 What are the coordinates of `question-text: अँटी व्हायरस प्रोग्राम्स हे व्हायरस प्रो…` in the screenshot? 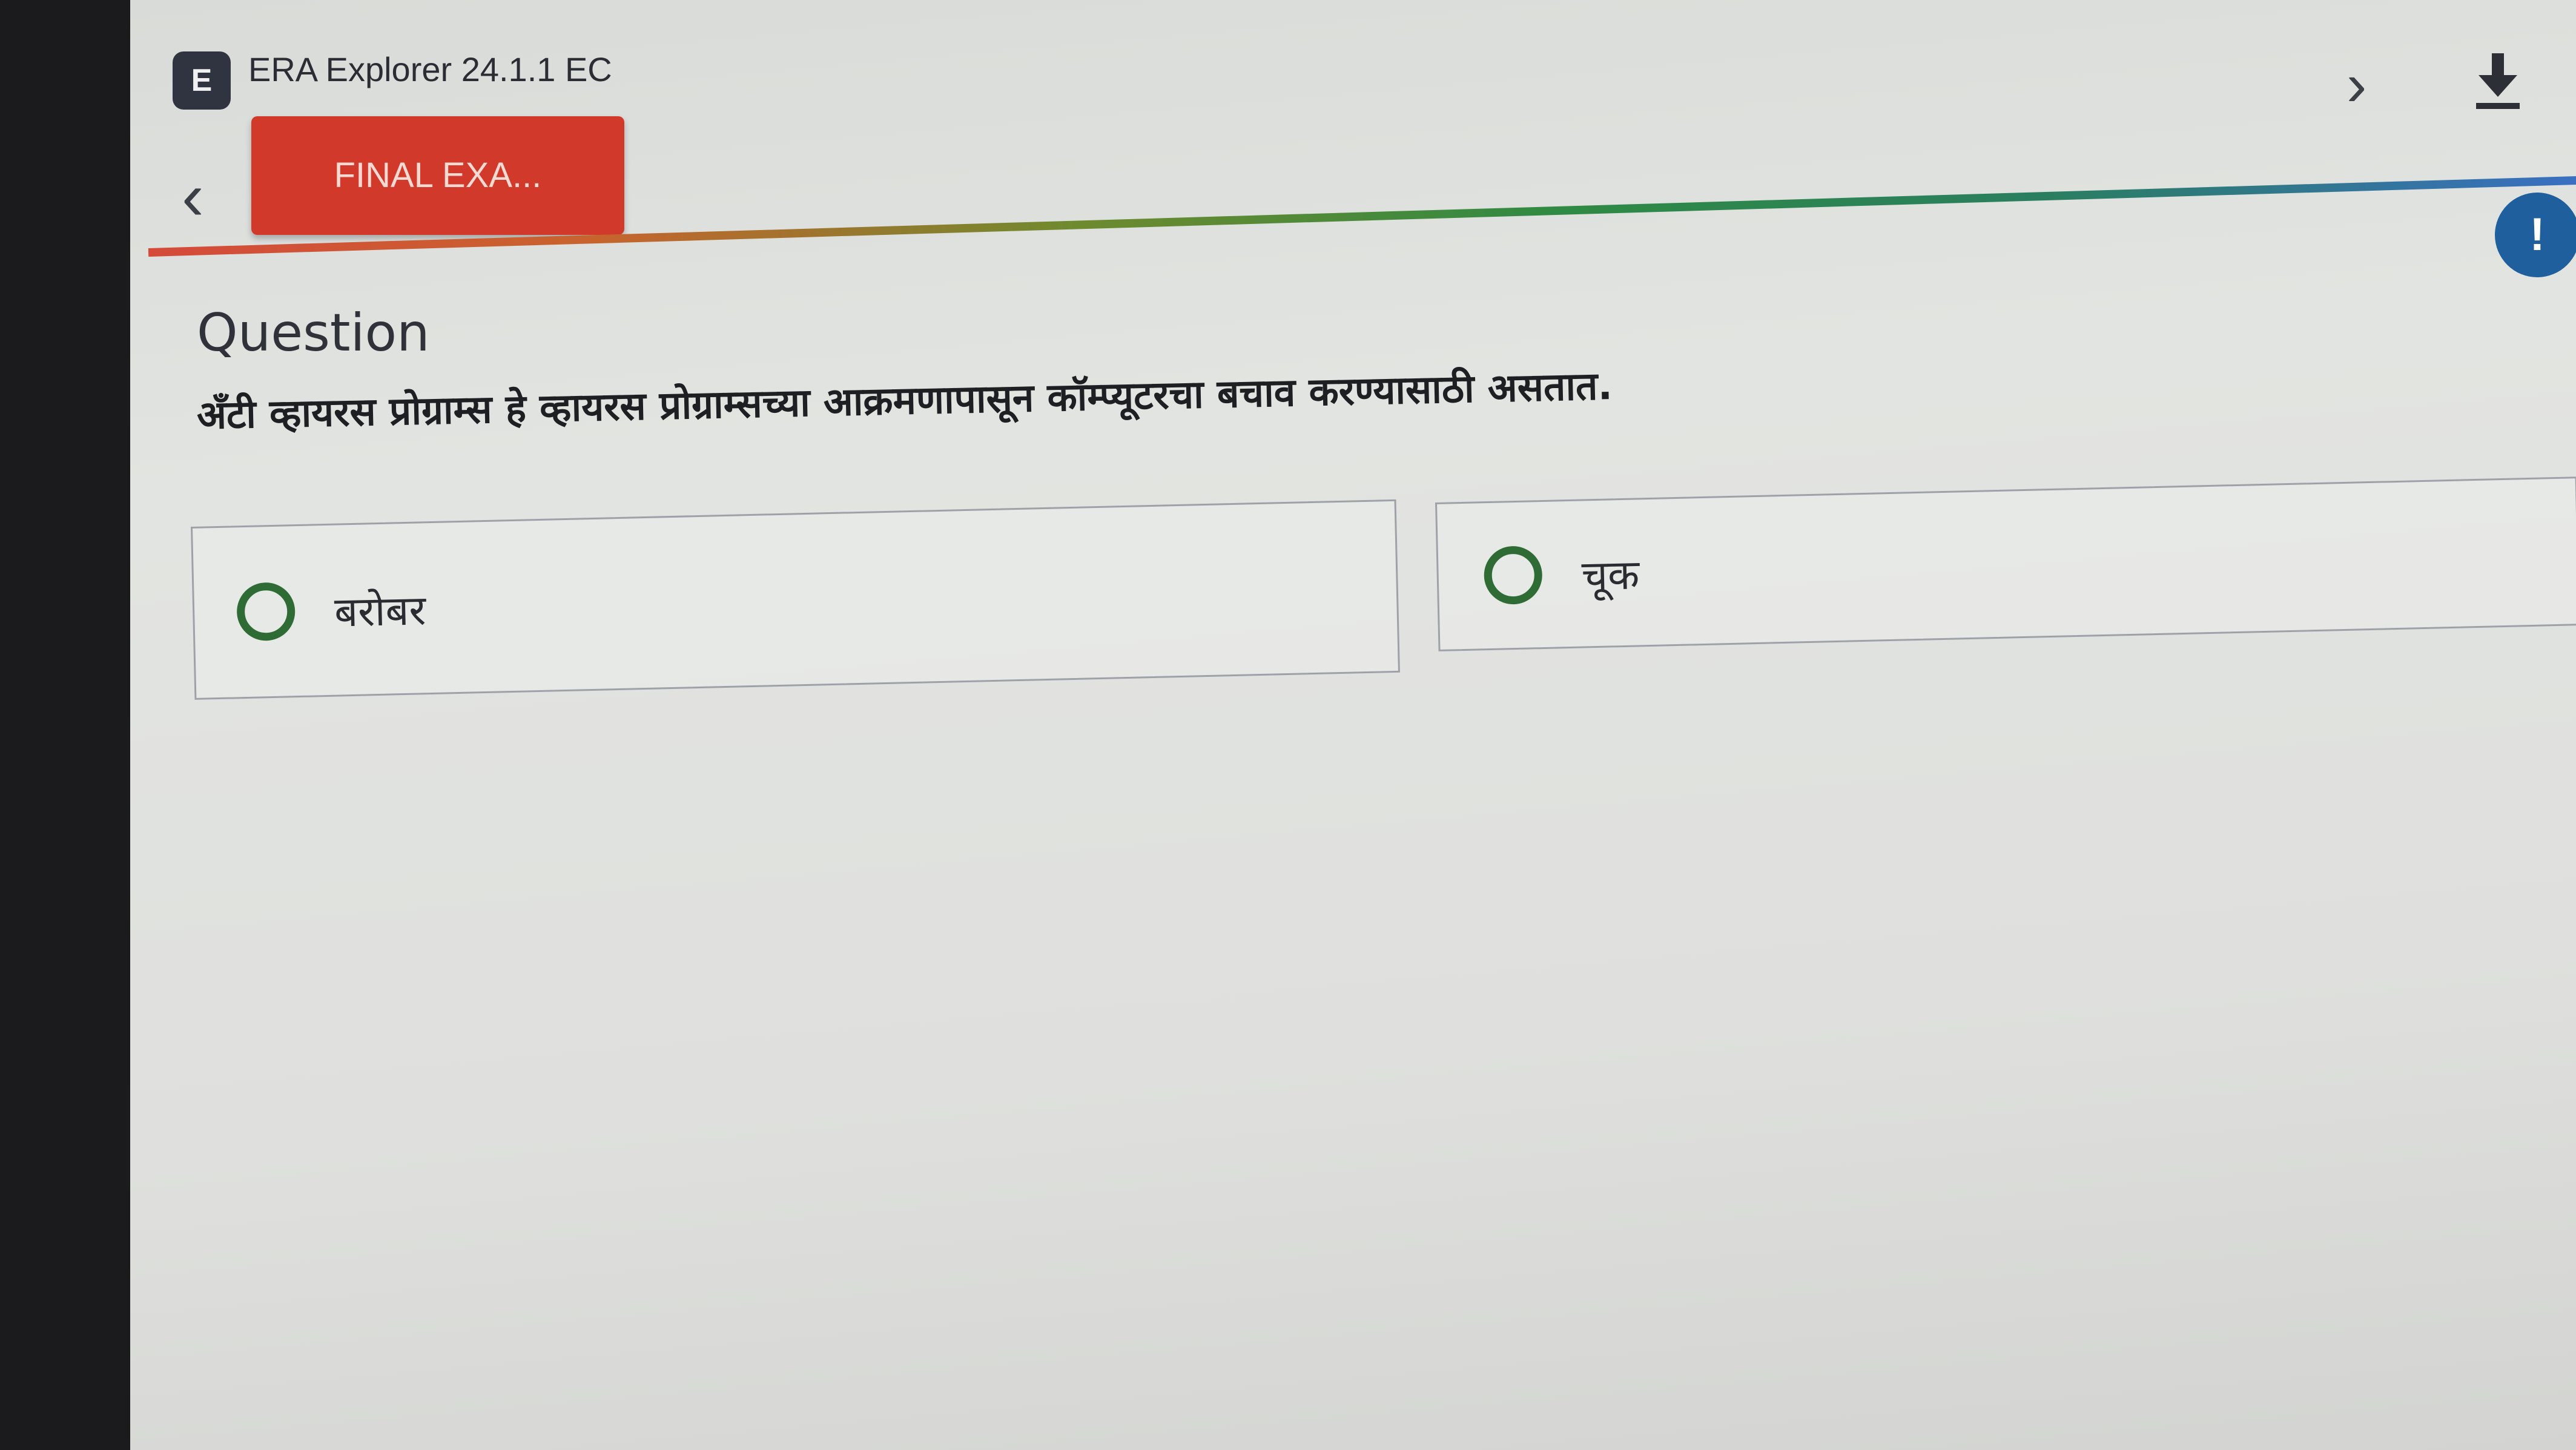 It's located at (904, 401).